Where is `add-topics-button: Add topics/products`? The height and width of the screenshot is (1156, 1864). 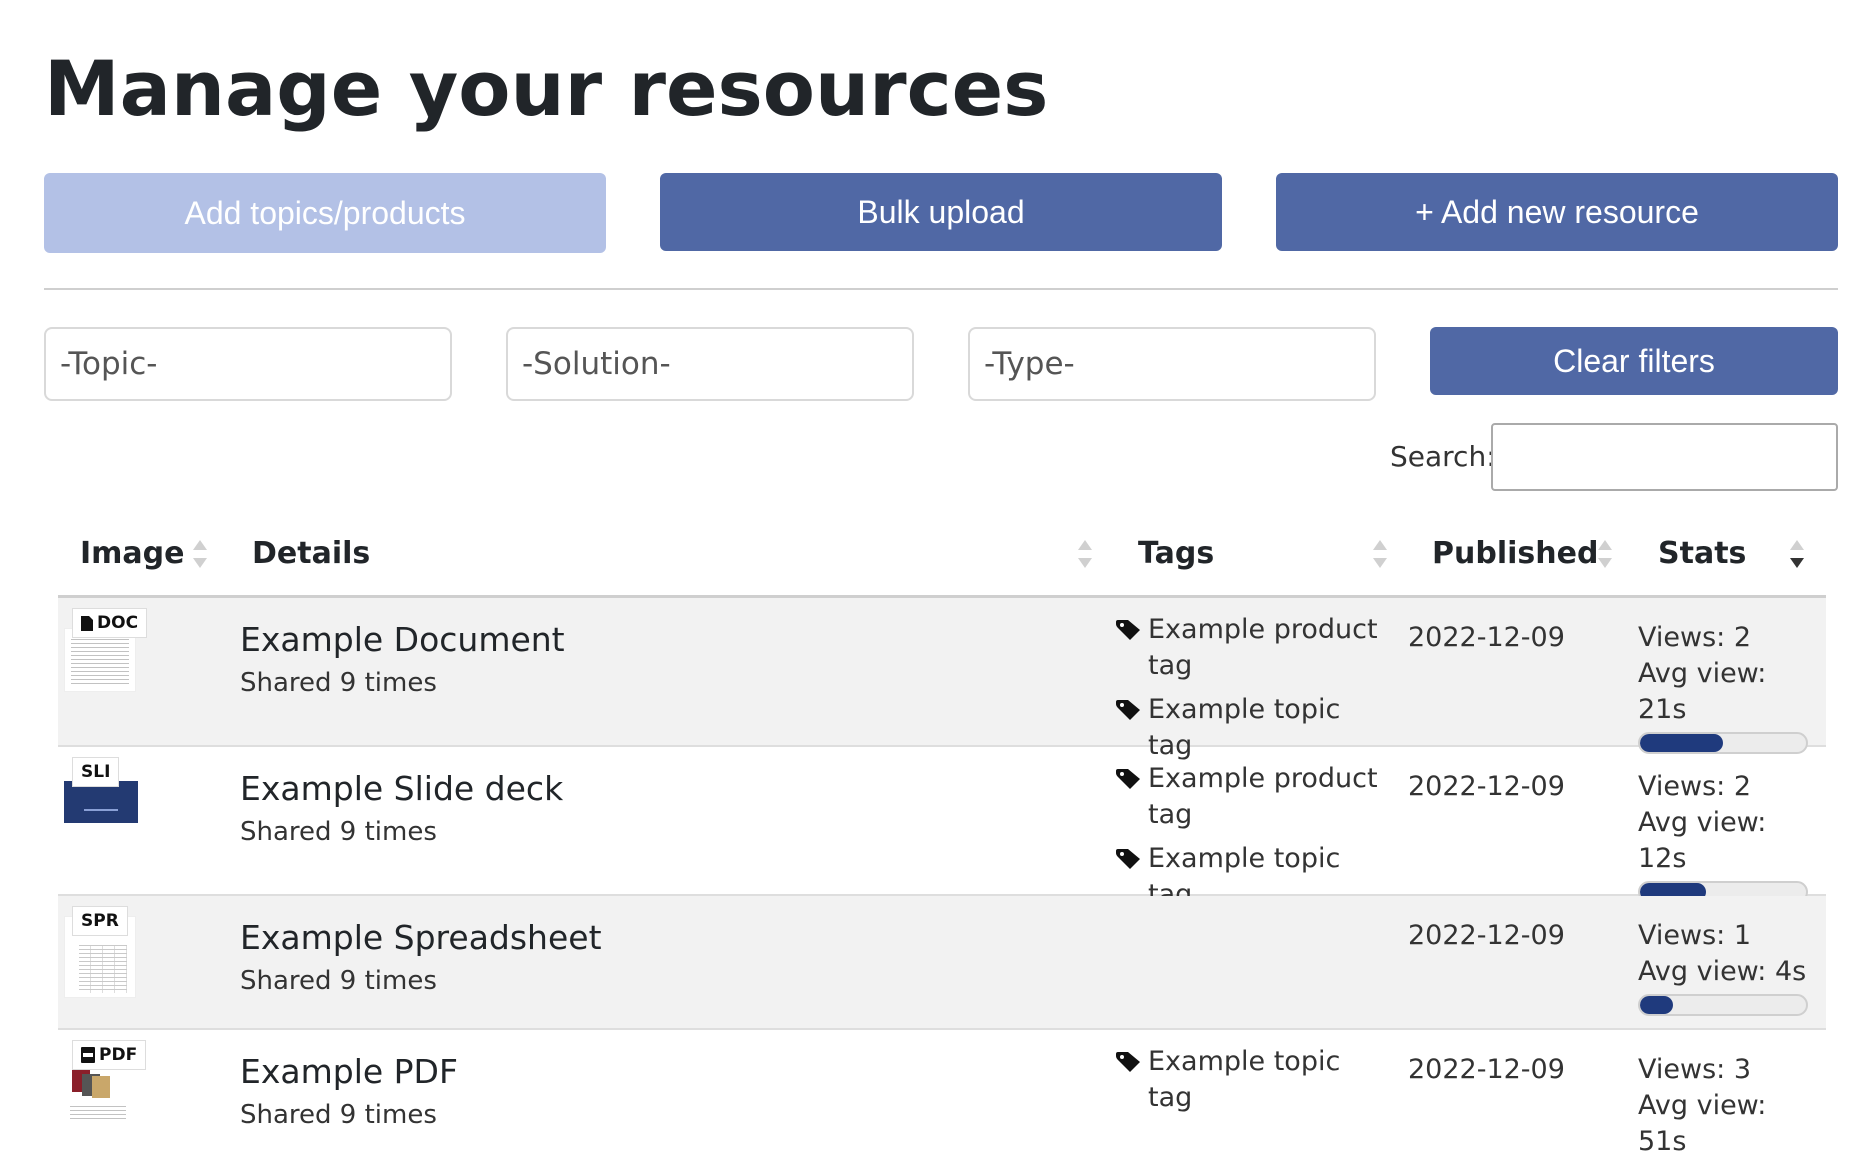
add-topics-button: Add topics/products is located at coordinates (325, 213).